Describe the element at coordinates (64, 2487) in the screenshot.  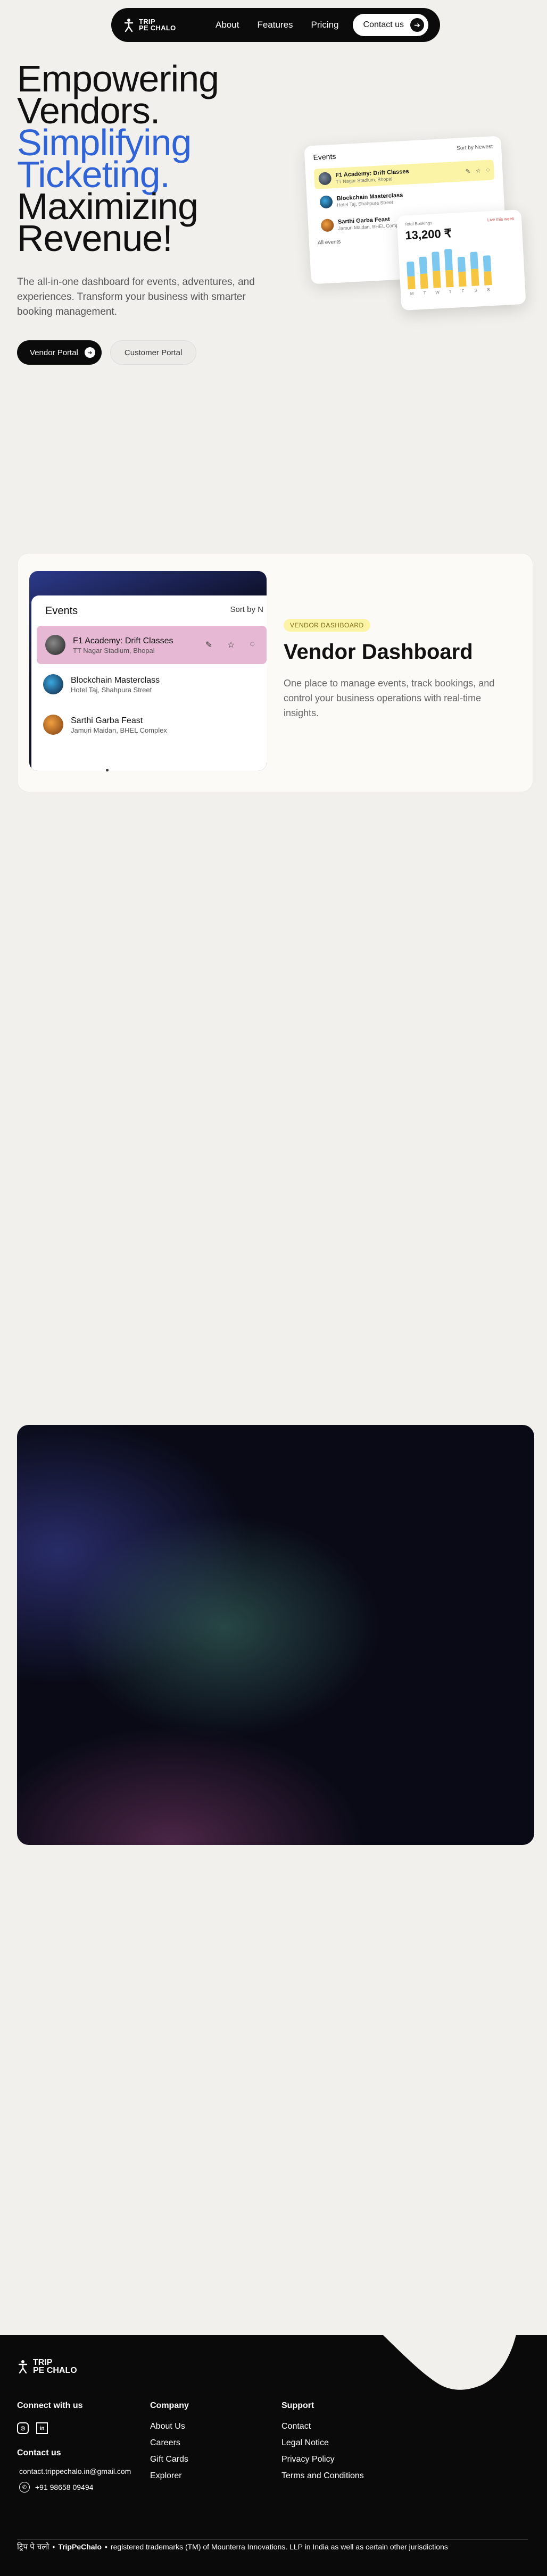
I see `phone-number: +91 98658 09494` at that location.